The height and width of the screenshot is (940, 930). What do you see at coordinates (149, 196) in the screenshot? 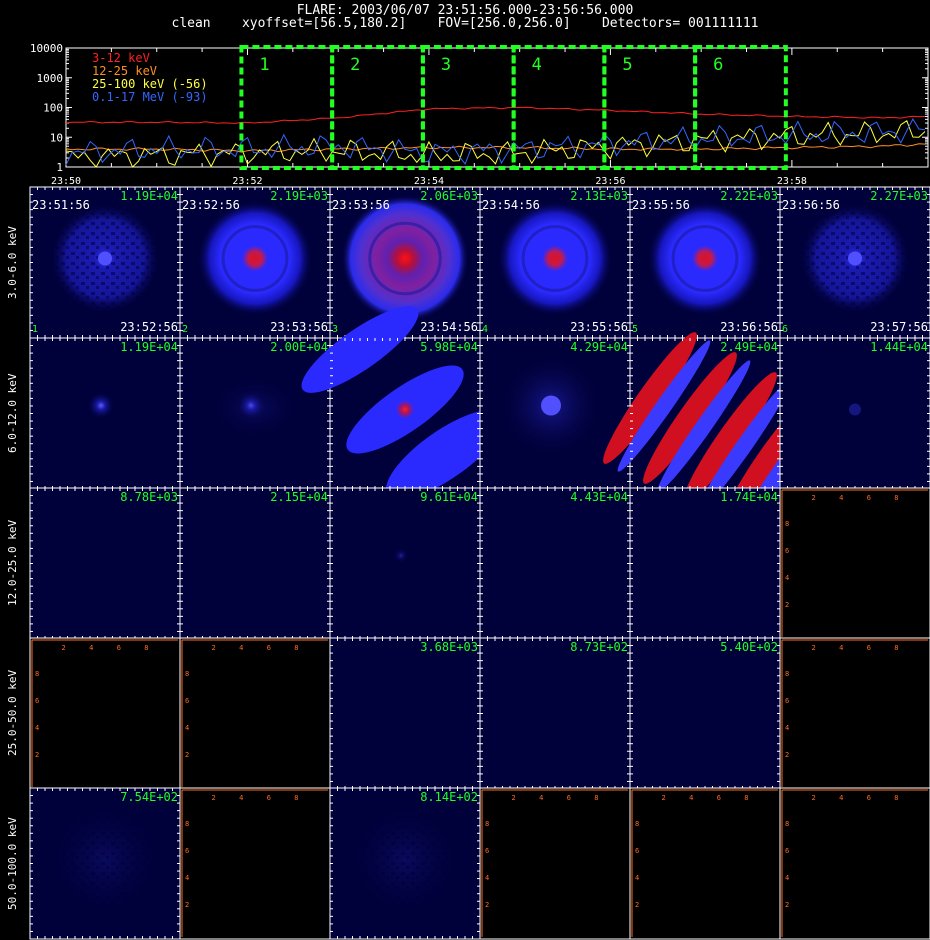
I see `peak-value-label: 1.19E+04` at bounding box center [149, 196].